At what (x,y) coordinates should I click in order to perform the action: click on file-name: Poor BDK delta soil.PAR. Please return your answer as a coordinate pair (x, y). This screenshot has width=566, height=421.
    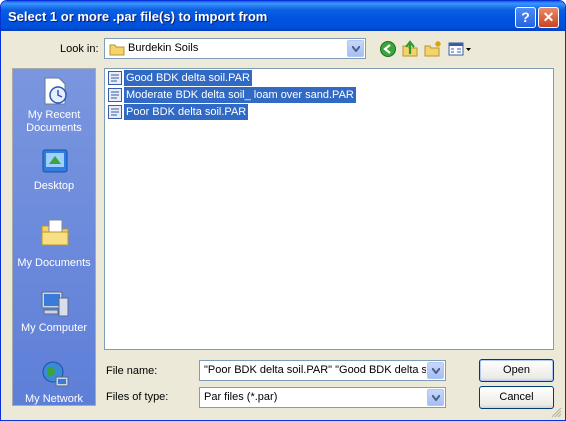
    Looking at the image, I should click on (186, 112).